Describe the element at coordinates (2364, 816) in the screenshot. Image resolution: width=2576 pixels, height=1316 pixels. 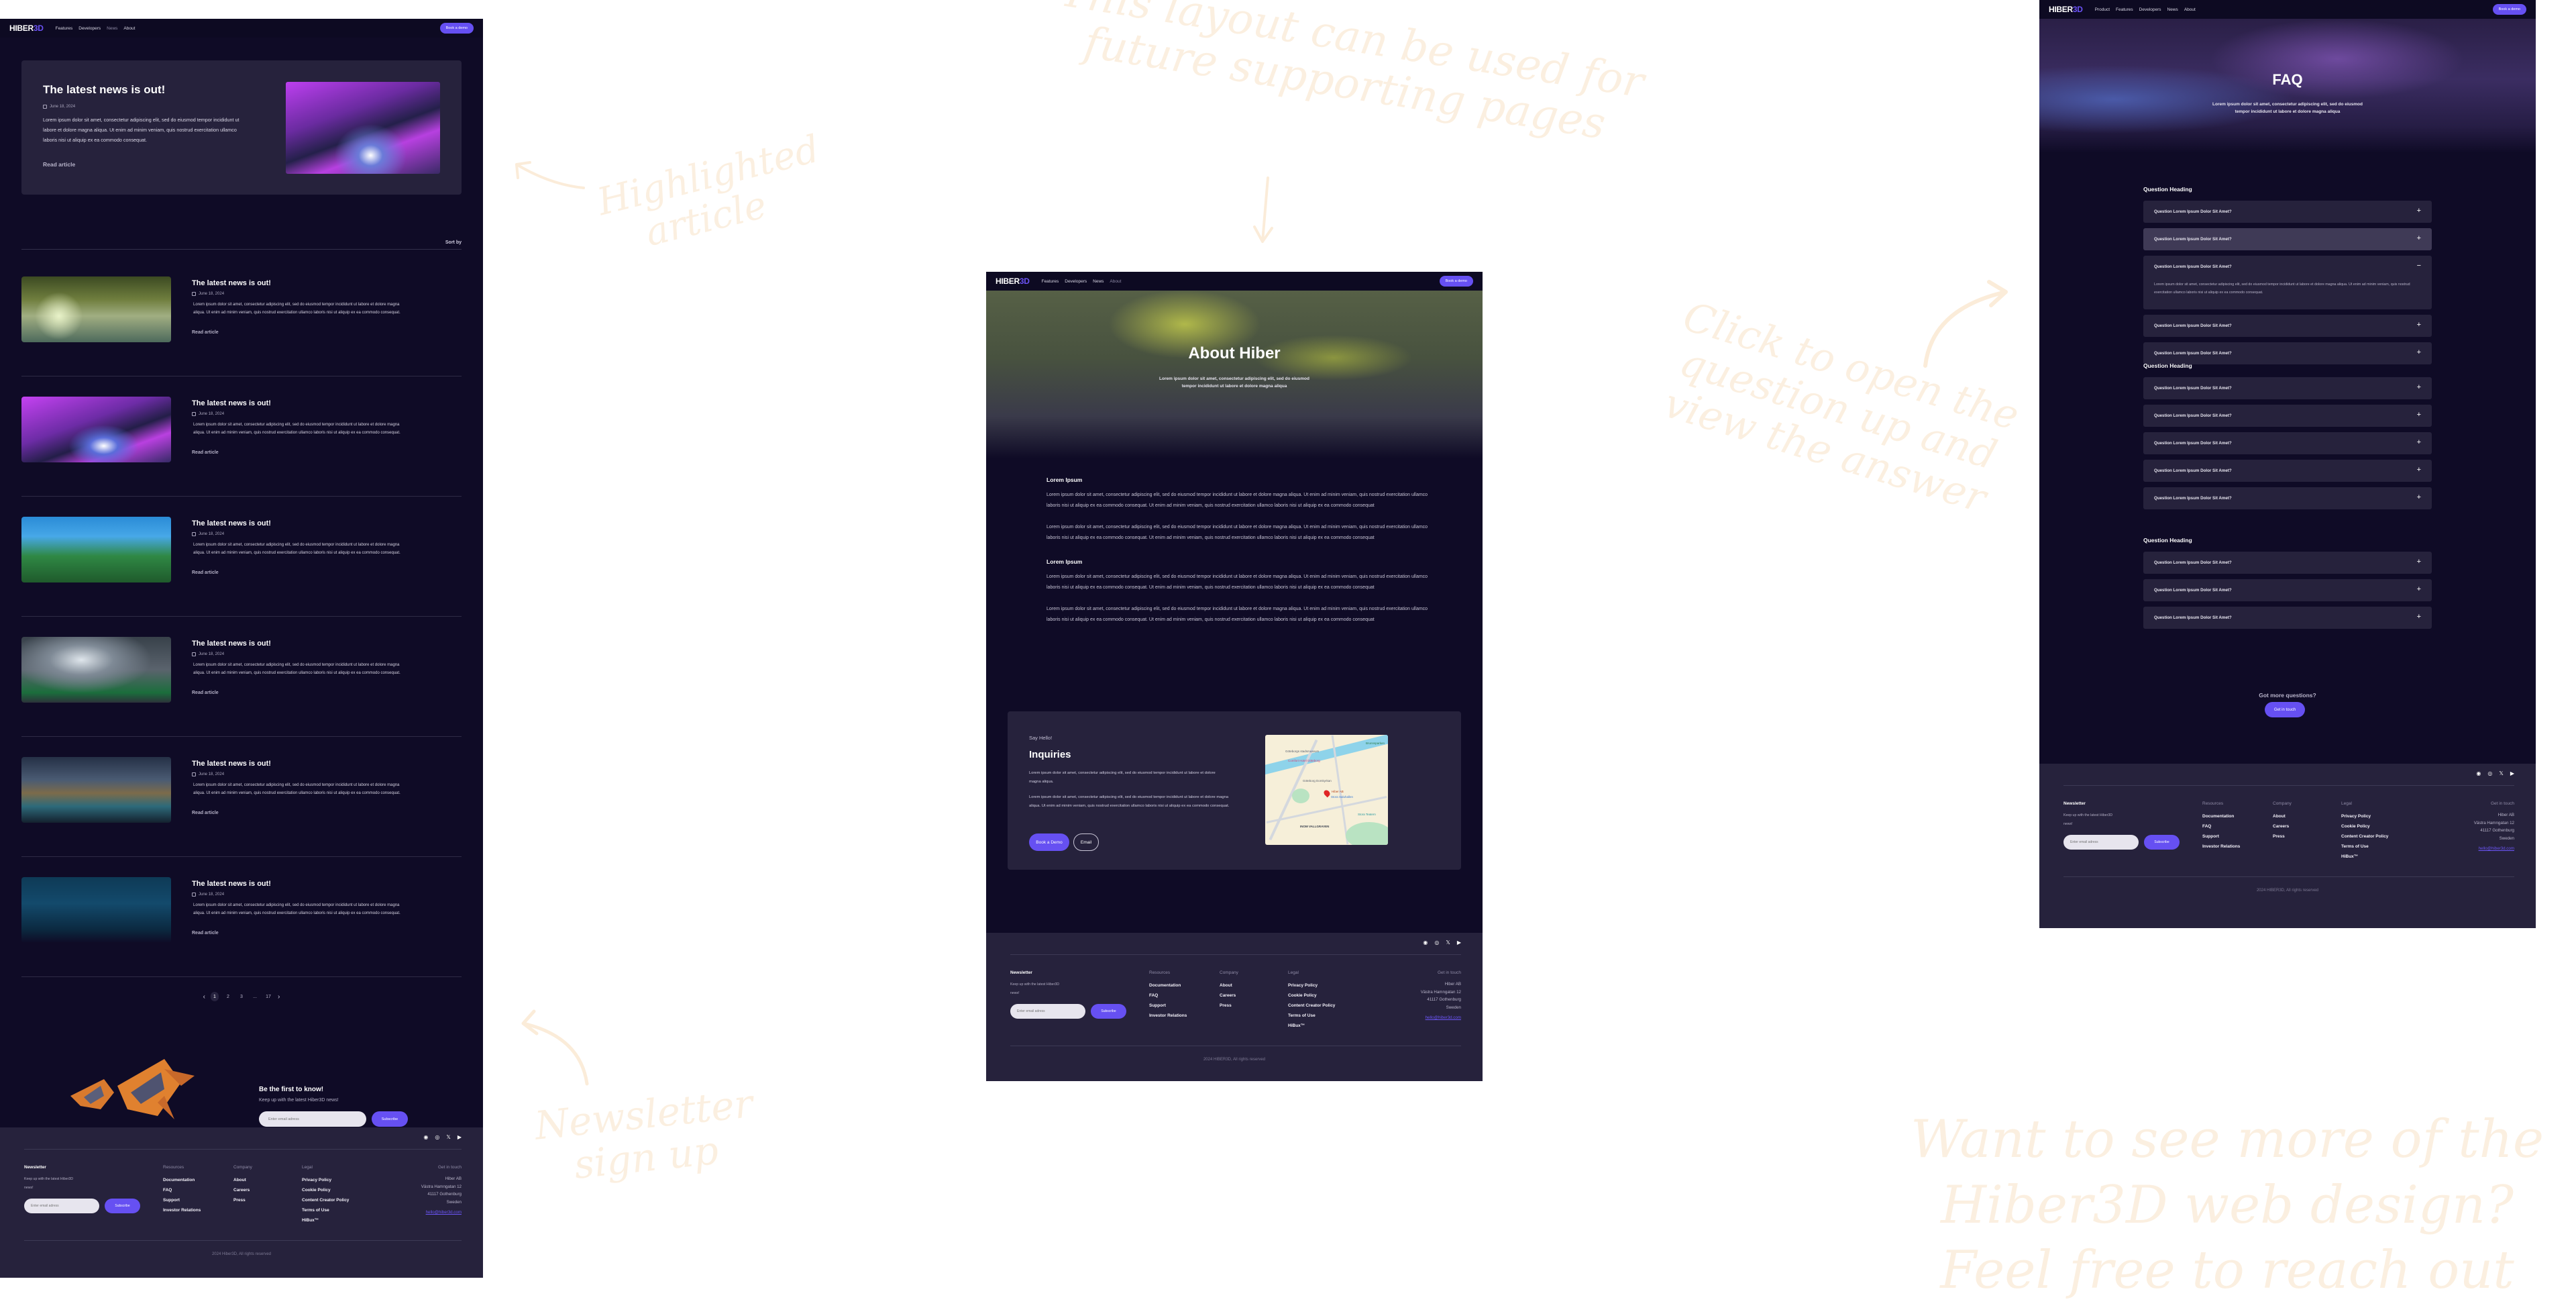
I see `footer-link: Privacy Policy` at that location.